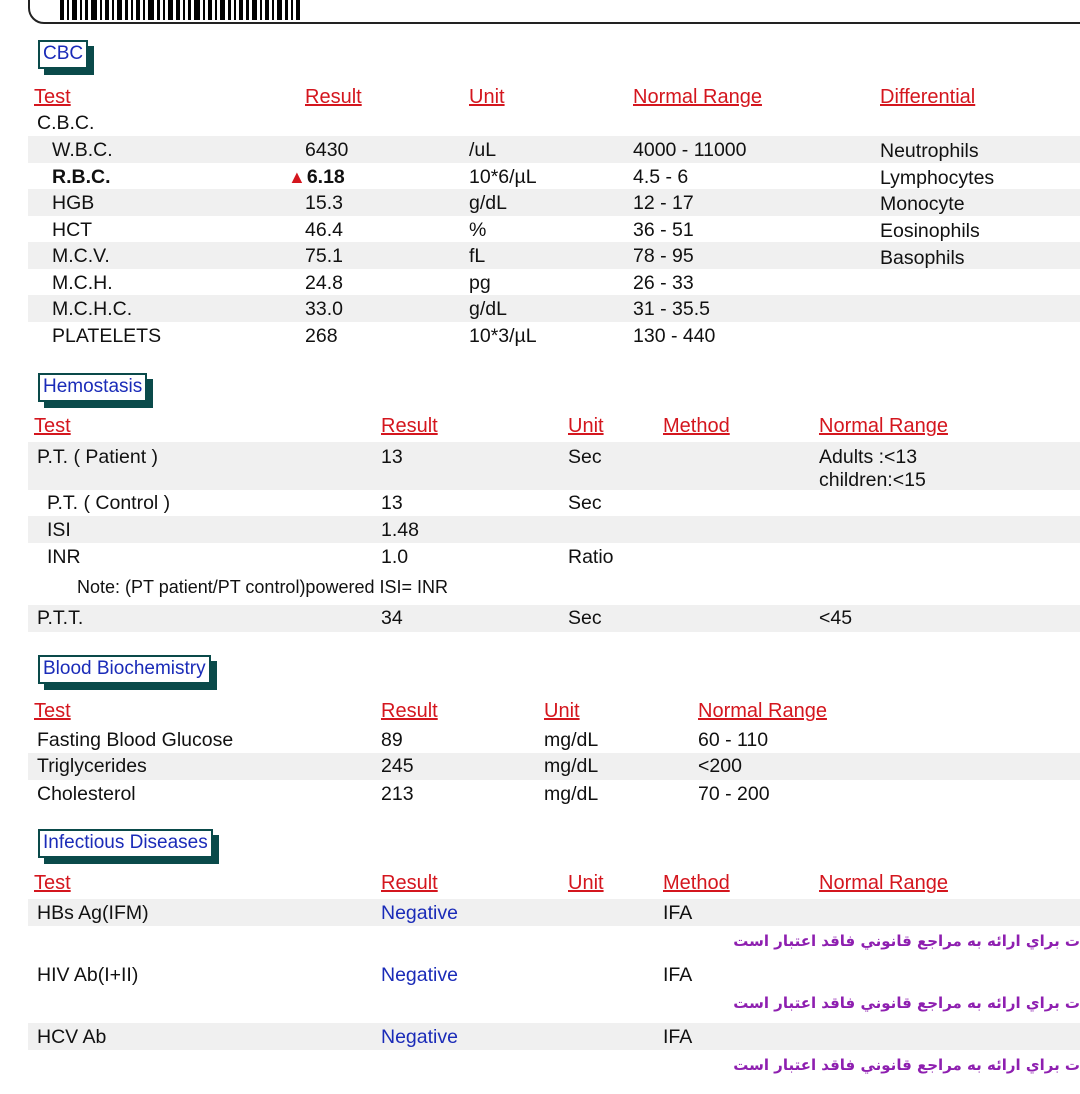 The image size is (1080, 1094). Describe the element at coordinates (733, 740) in the screenshot. I see `biochem-range: 60 - 110` at that location.